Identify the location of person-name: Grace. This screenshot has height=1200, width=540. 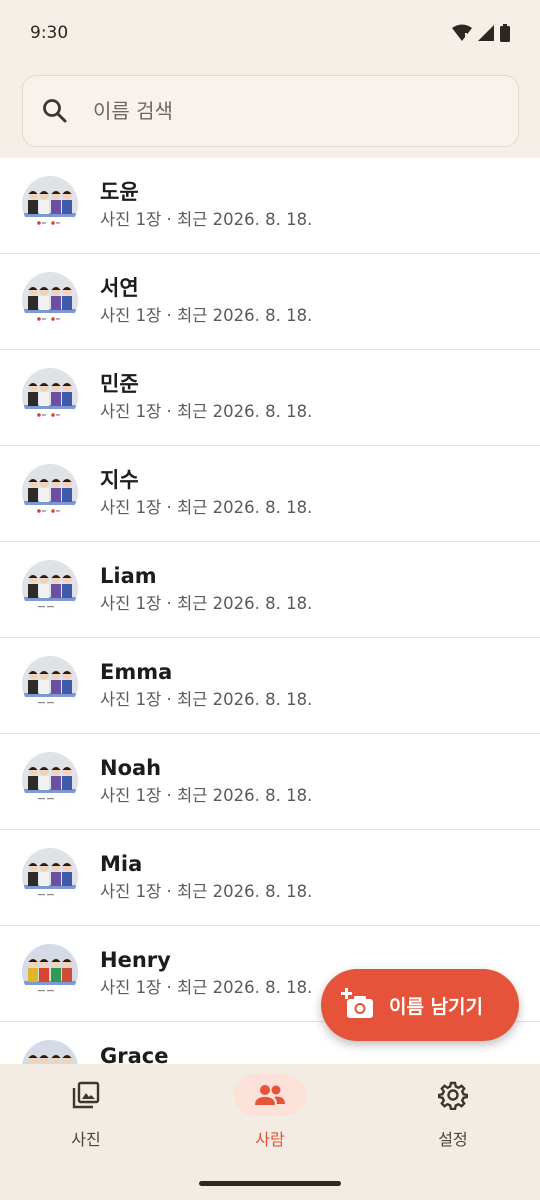
(134, 1054).